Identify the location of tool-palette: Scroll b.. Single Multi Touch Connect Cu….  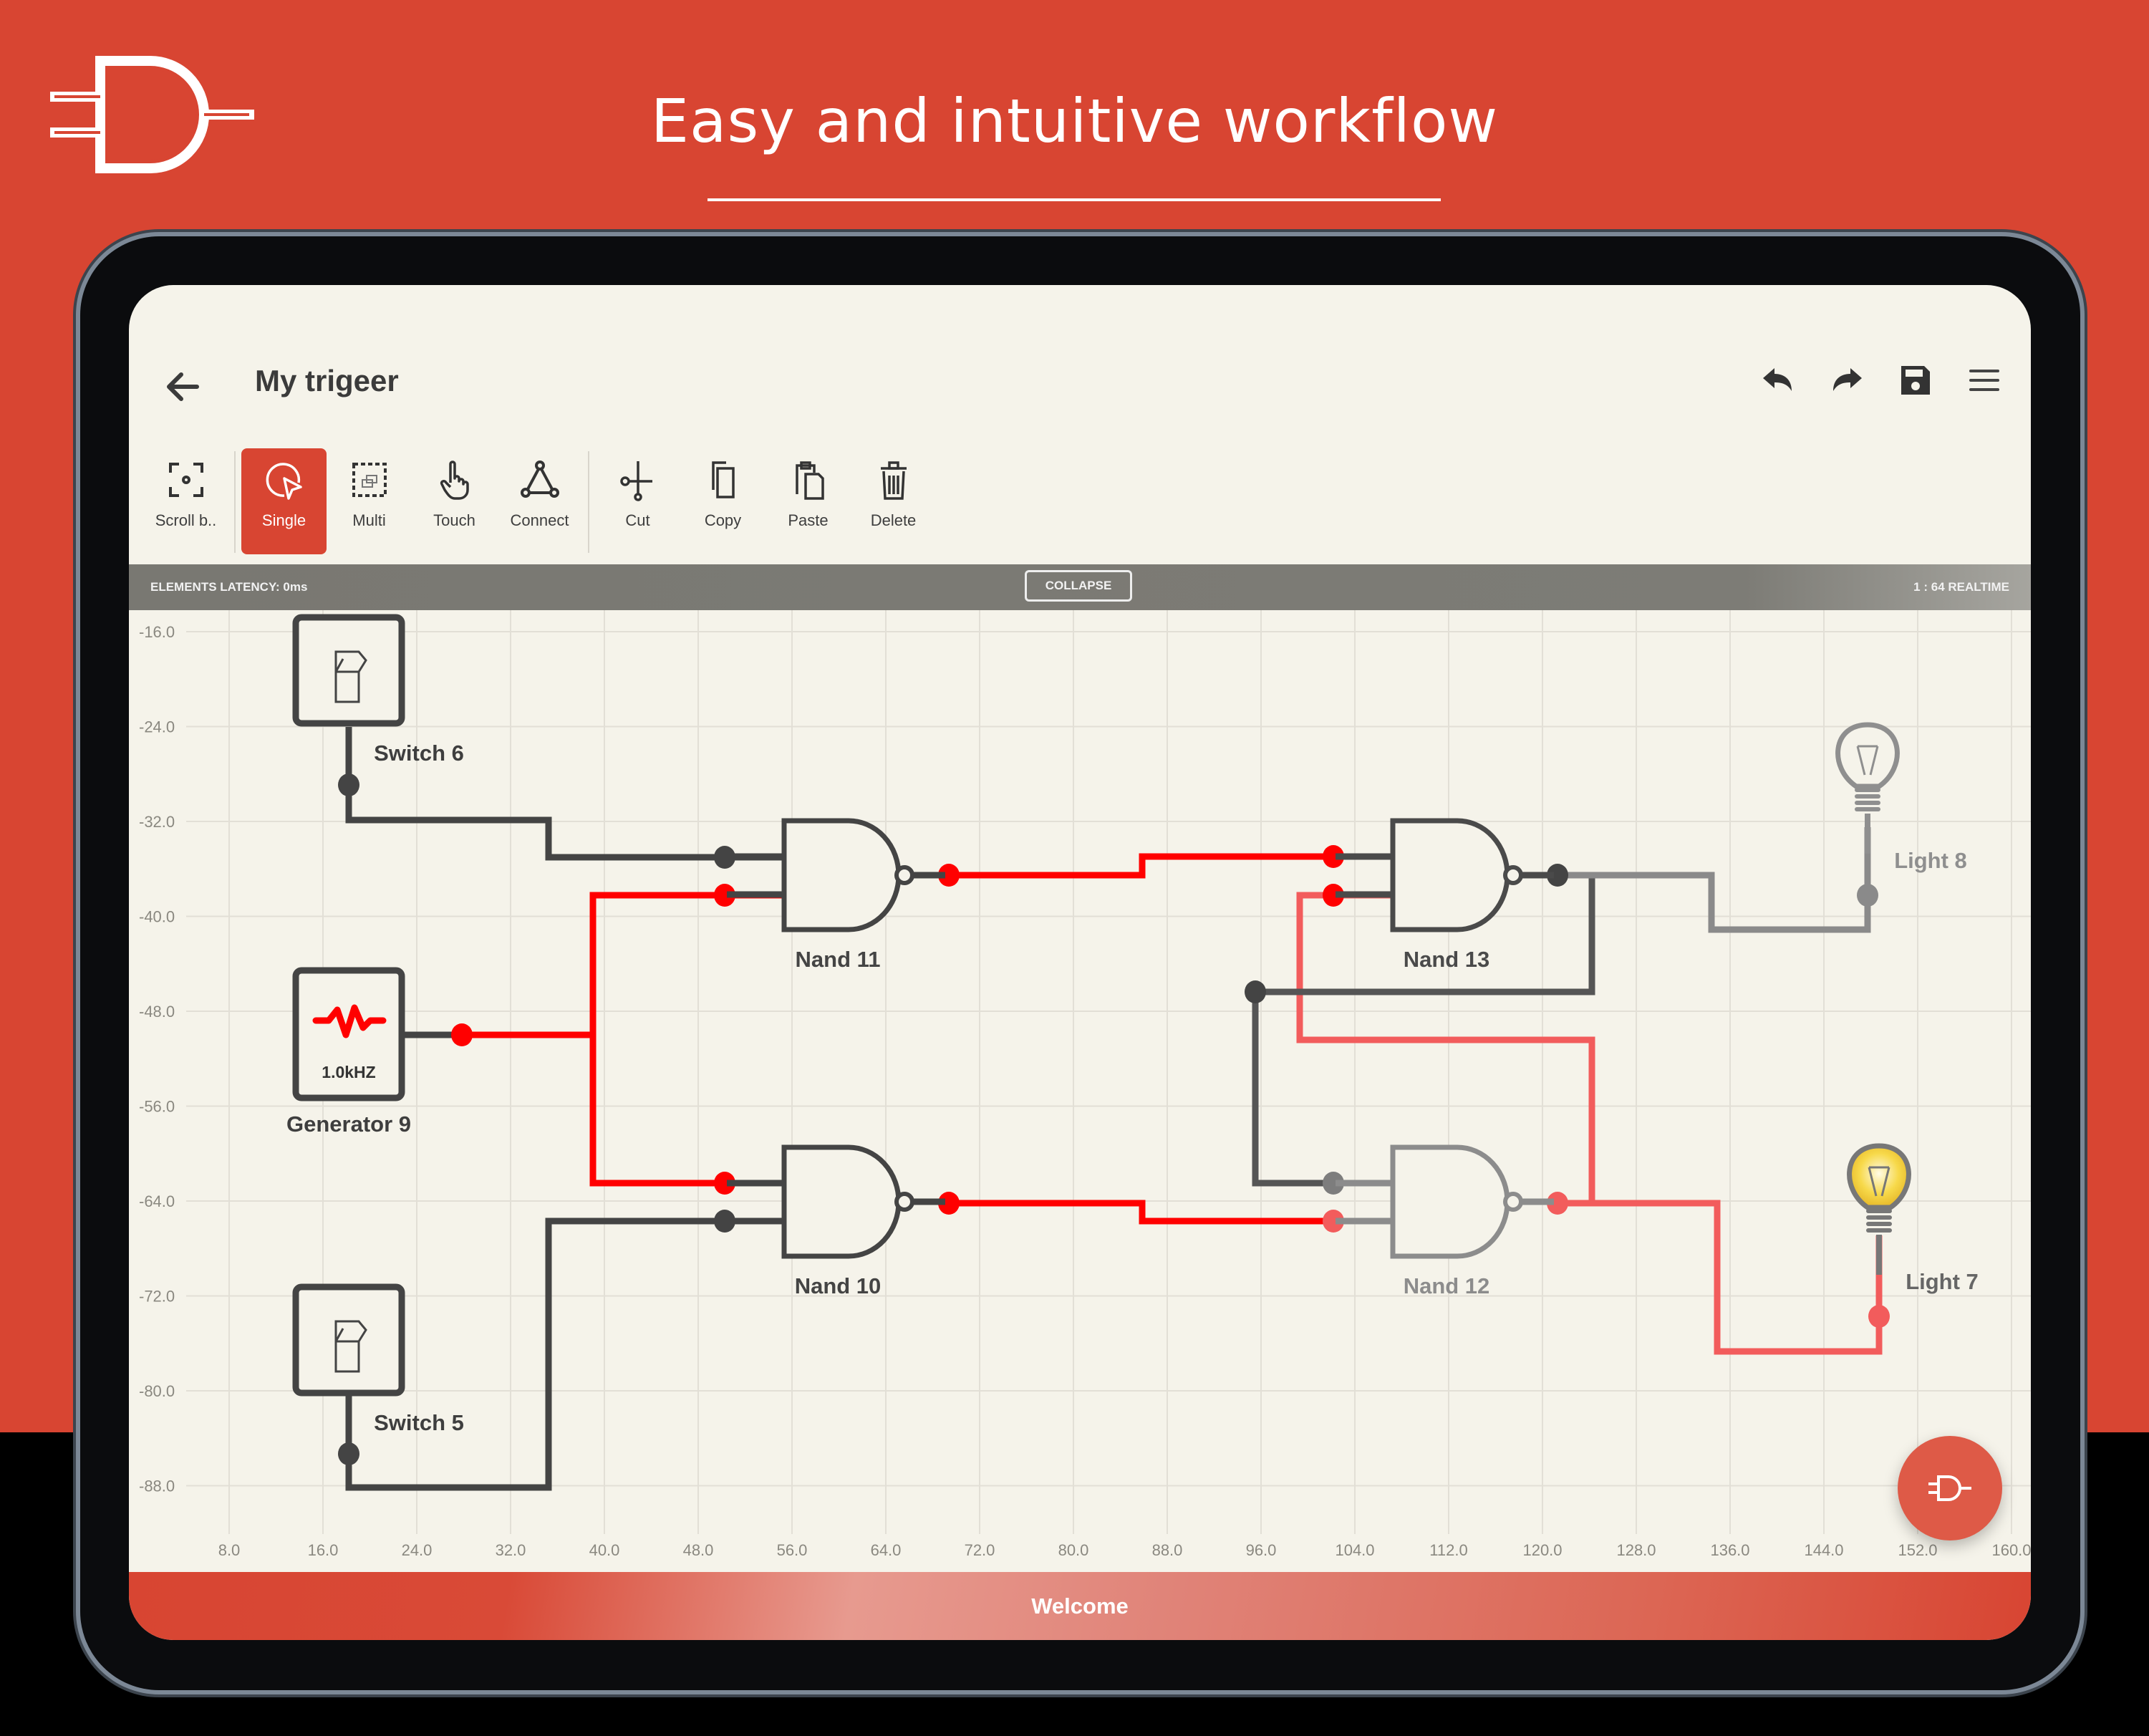
(539, 502).